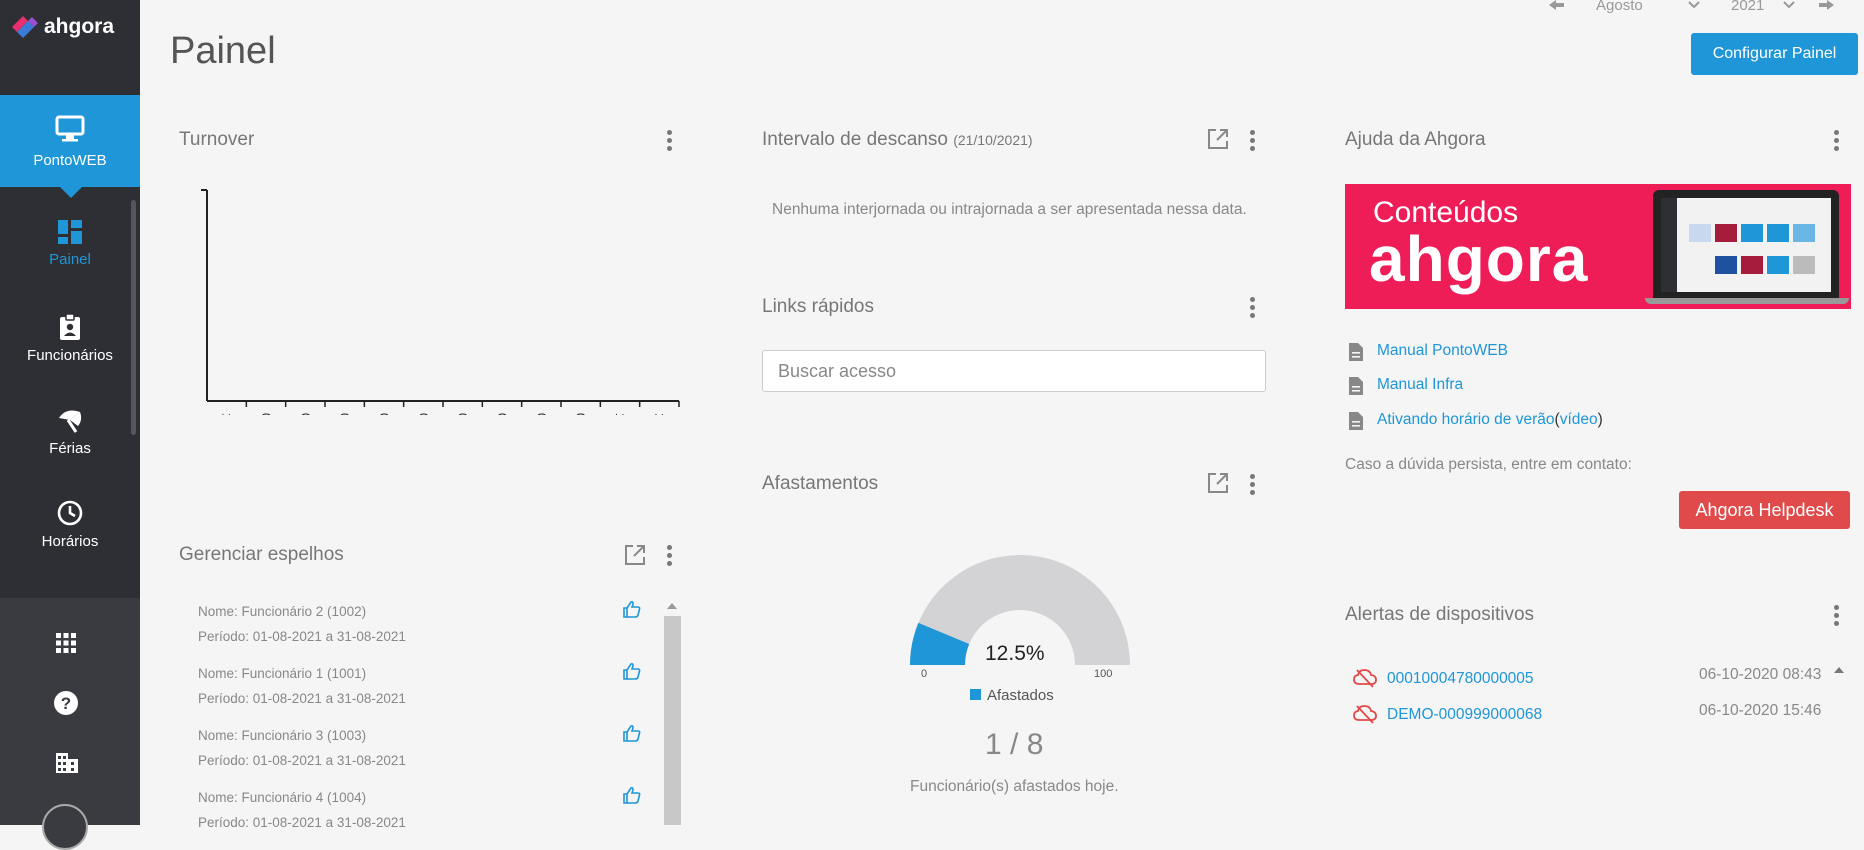 The height and width of the screenshot is (850, 1864). What do you see at coordinates (1764, 510) in the screenshot?
I see `helpdesk-button: Ahgora Helpdesk` at bounding box center [1764, 510].